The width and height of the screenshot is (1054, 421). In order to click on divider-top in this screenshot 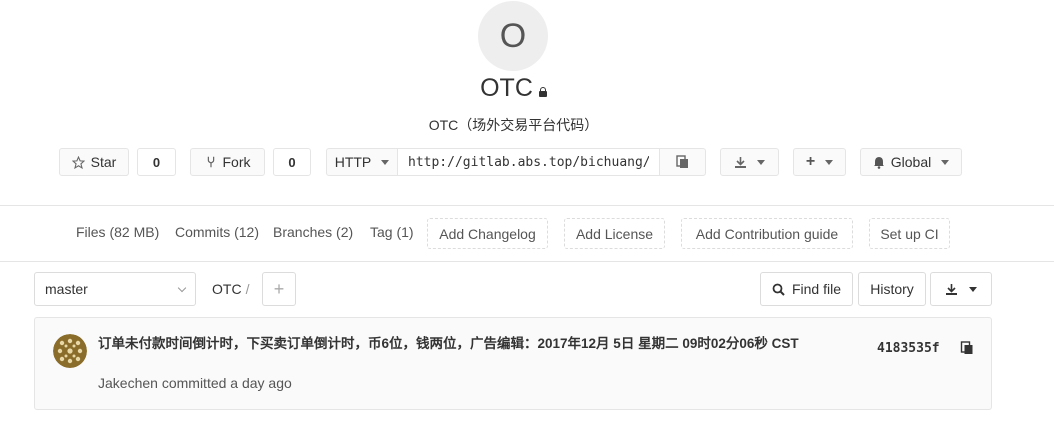, I will do `click(527, 205)`.